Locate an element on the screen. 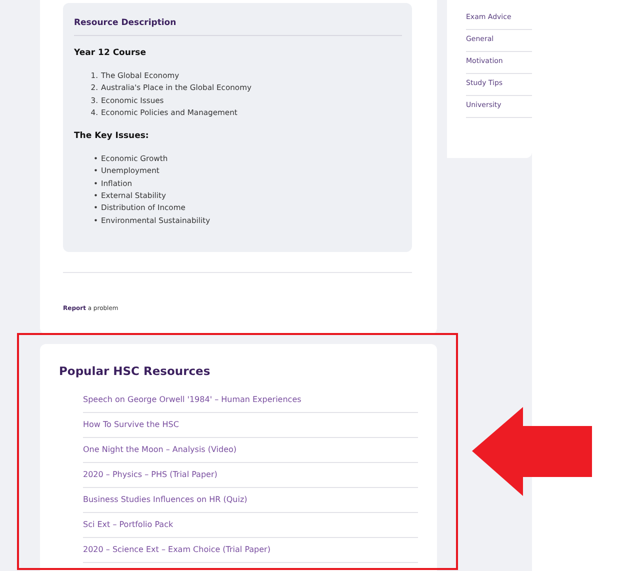  resource-link: 2020 – Science Ext – Exam Choice (Trial Paper) is located at coordinates (250, 550).